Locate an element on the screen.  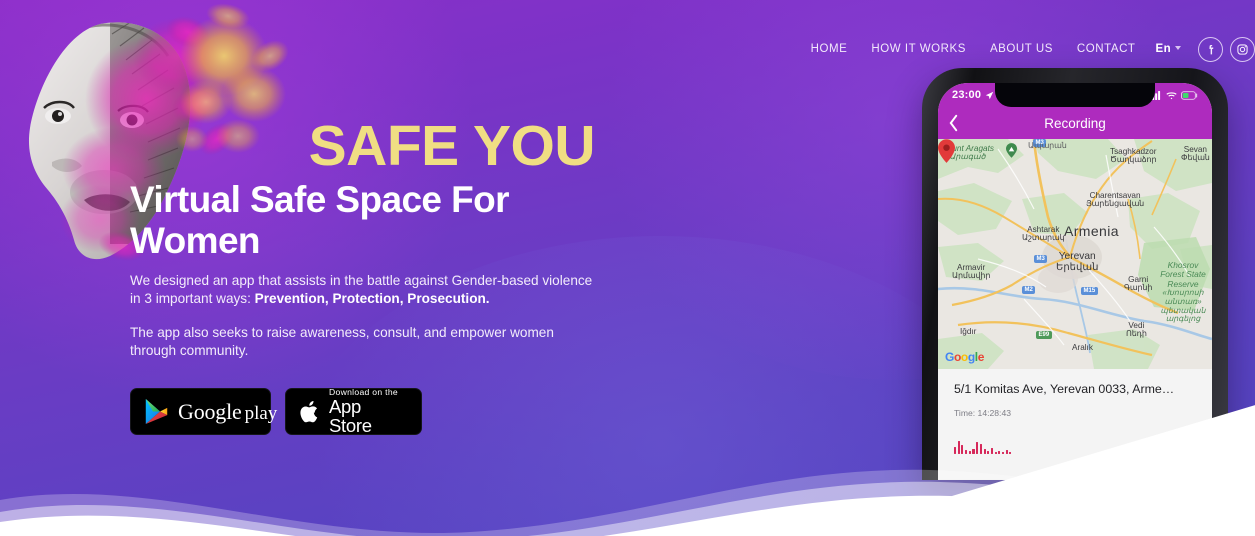
highway-shield: M2 is located at coordinates (1029, 290).